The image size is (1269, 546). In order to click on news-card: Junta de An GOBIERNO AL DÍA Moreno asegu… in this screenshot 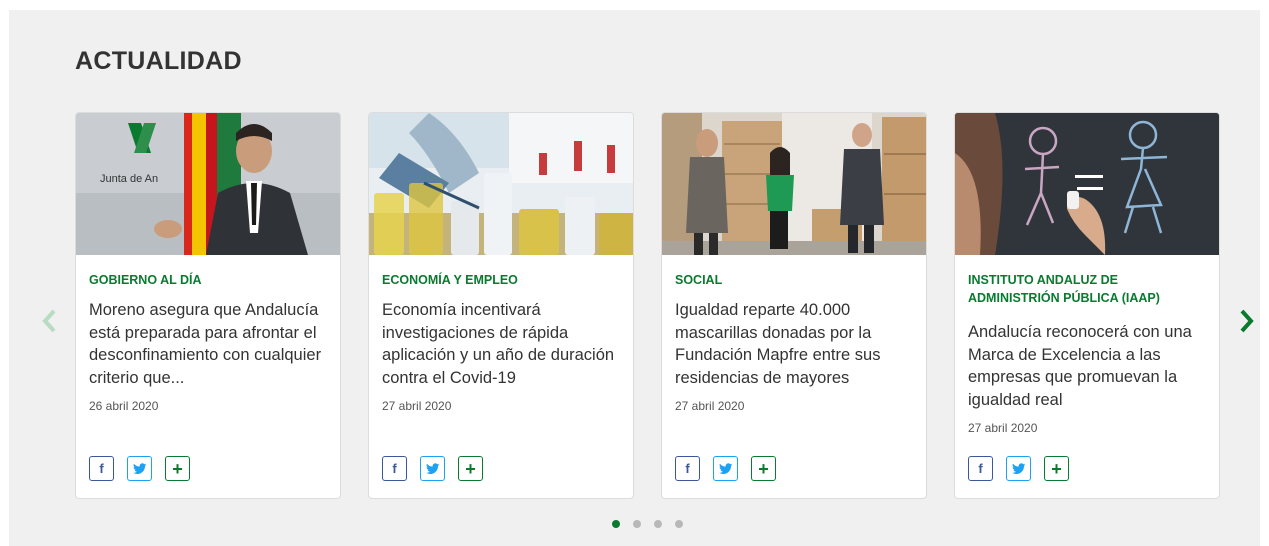, I will do `click(208, 305)`.